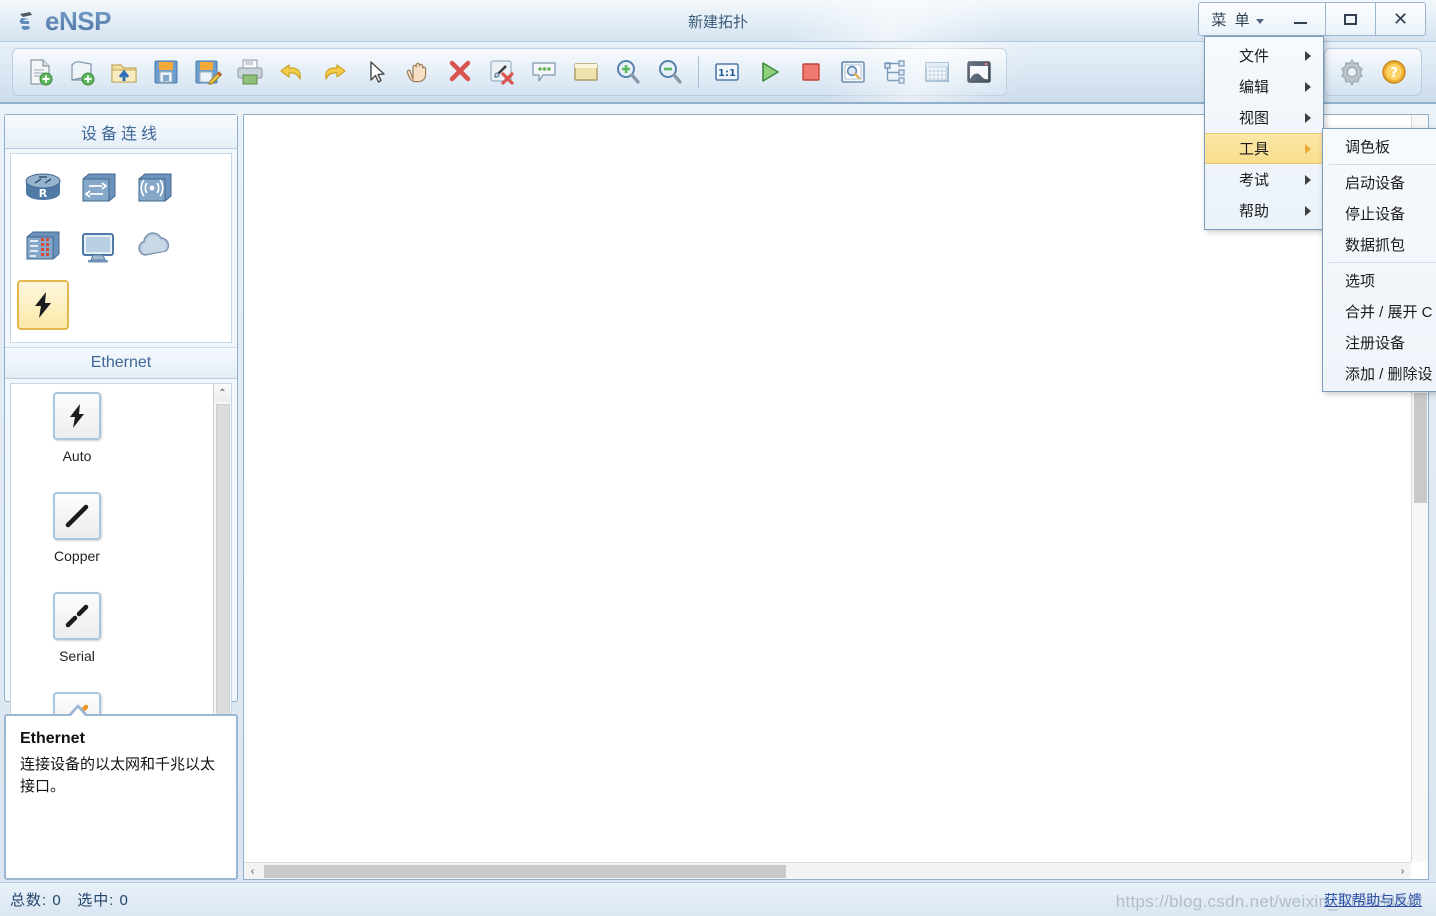 Image resolution: width=1436 pixels, height=916 pixels. I want to click on screenshot-icon, so click(979, 72).